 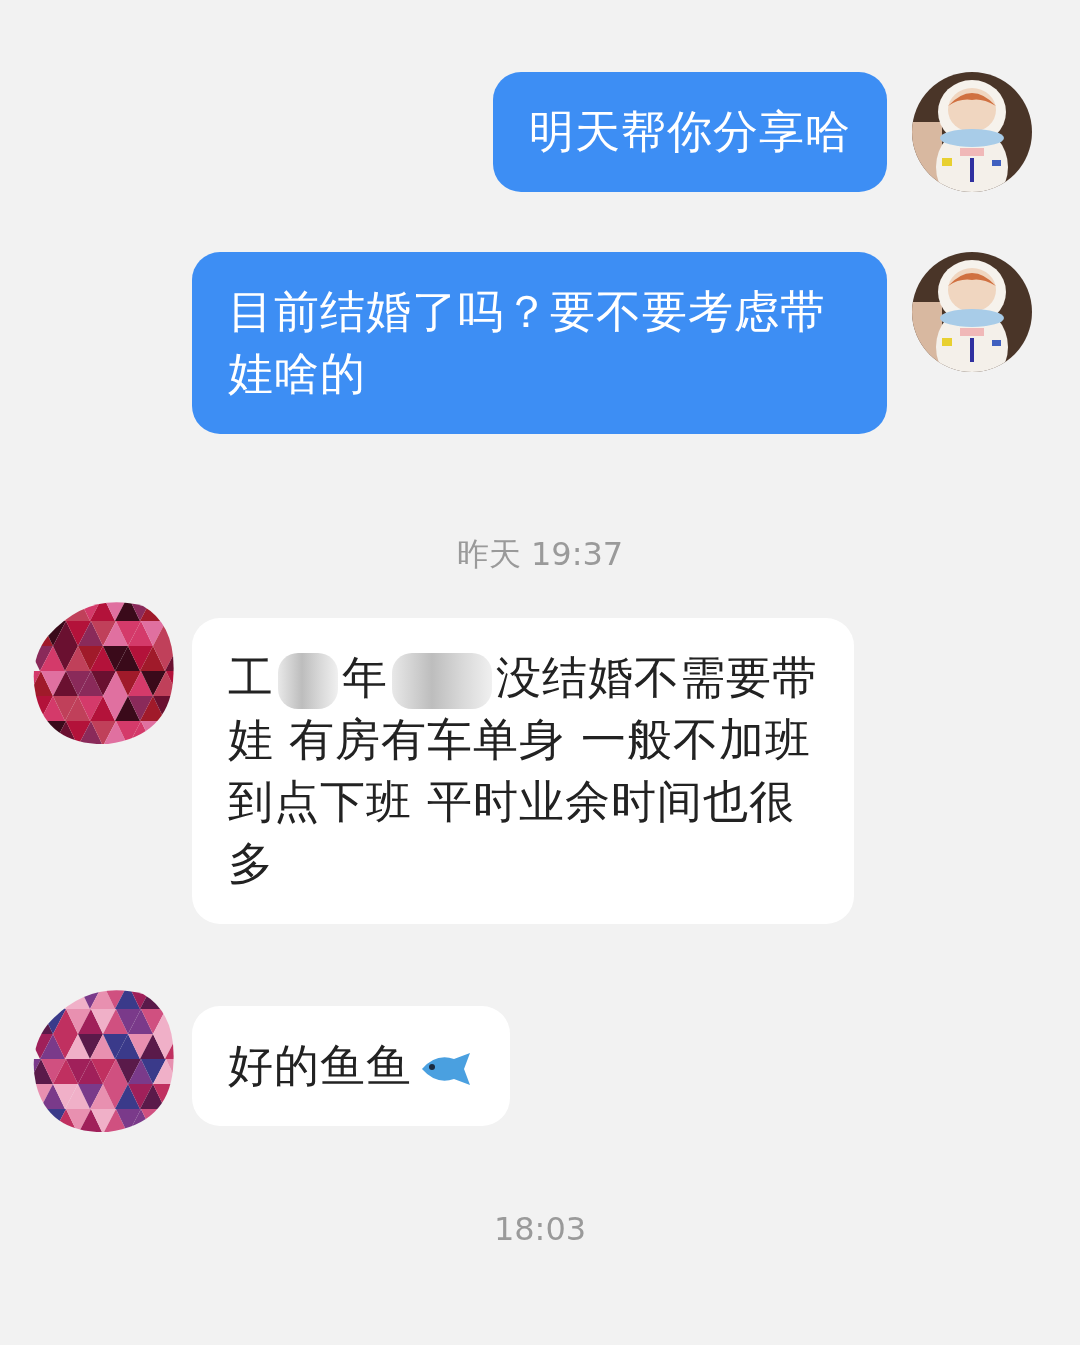 I want to click on timestamp: 昨天 19:37, so click(x=540, y=554).